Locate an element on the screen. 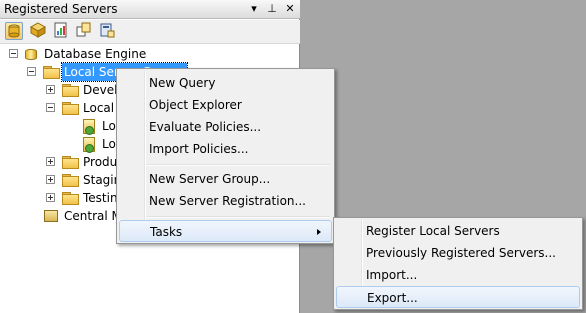 The height and width of the screenshot is (313, 586). menu-item-label: Object Explorer is located at coordinates (195, 105).